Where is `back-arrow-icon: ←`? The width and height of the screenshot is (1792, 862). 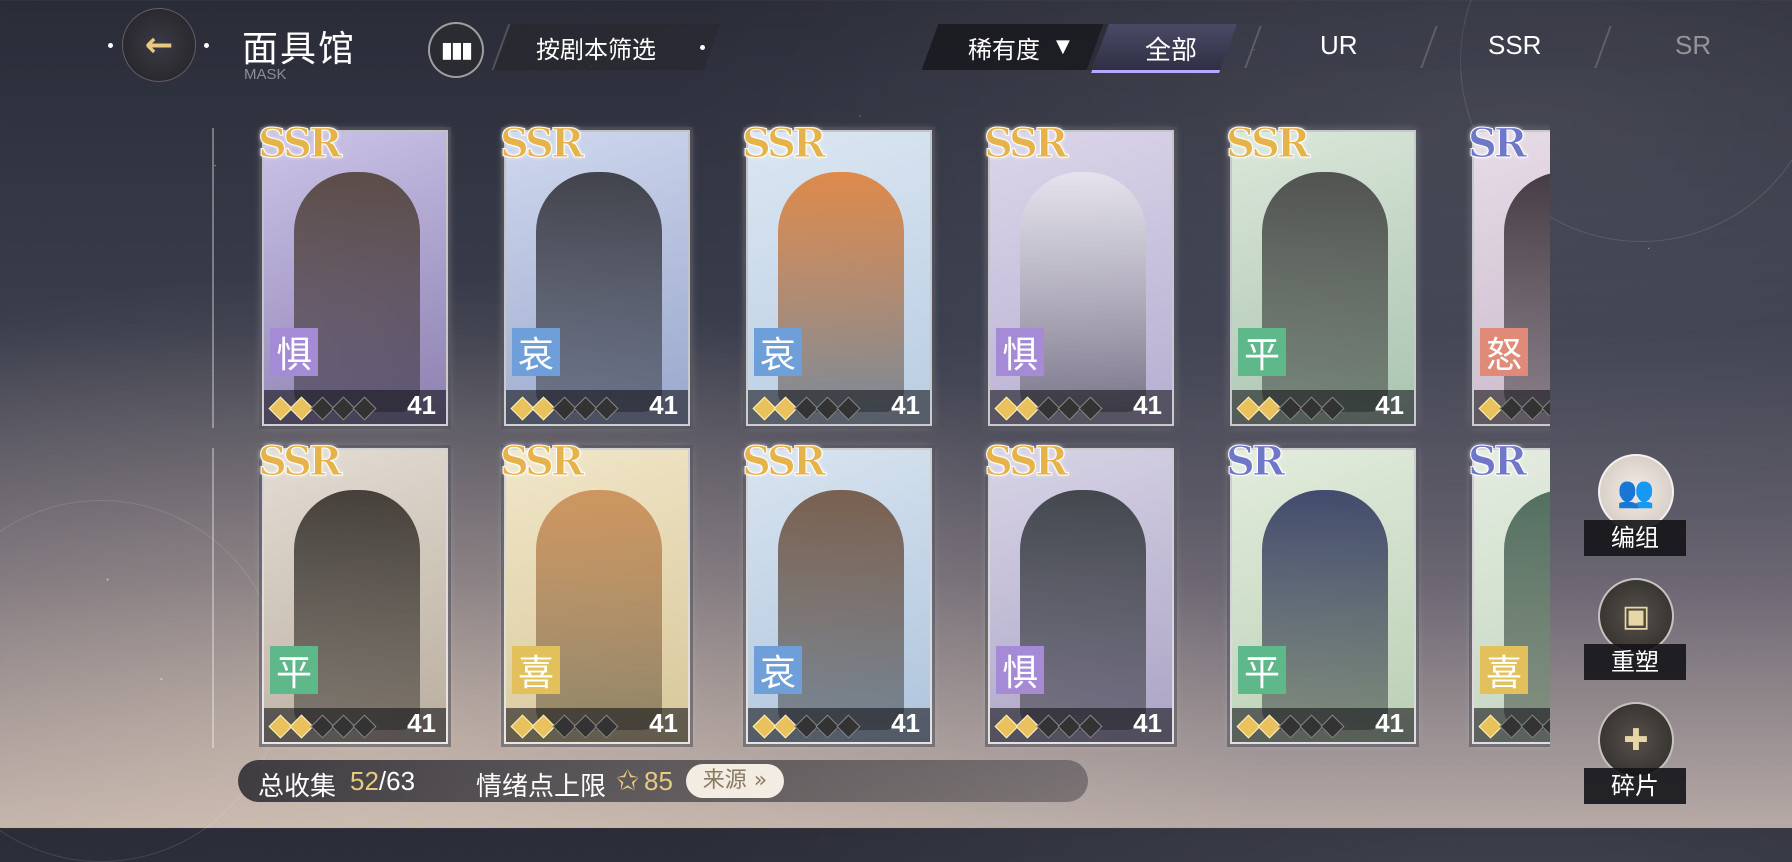 back-arrow-icon: ← is located at coordinates (159, 45).